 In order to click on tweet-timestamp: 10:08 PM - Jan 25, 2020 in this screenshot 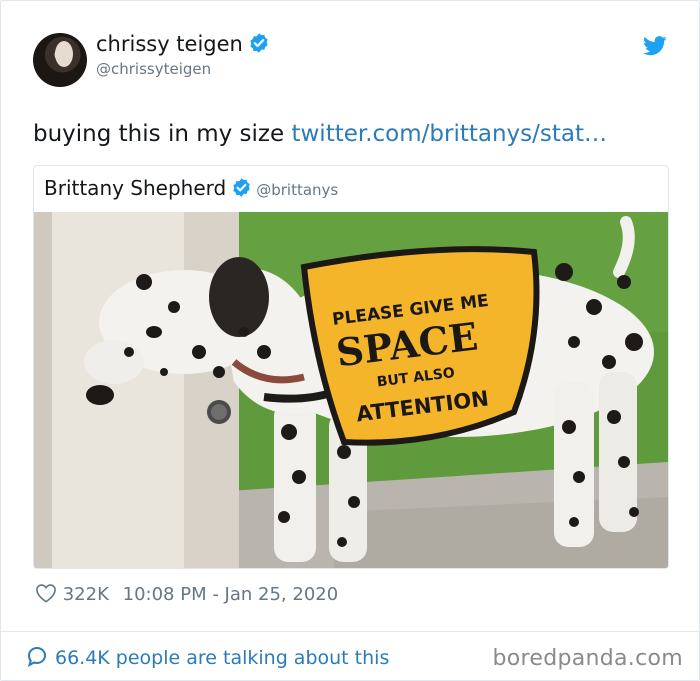, I will do `click(231, 594)`.